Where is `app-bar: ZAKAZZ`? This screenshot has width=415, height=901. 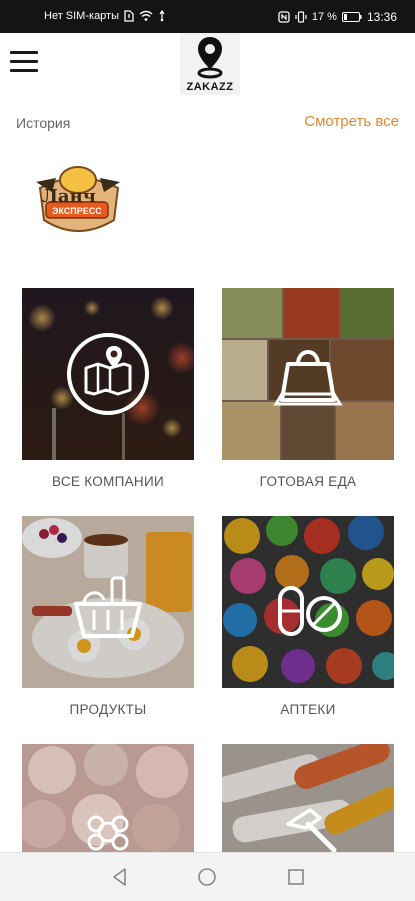
app-bar: ZAKAZZ is located at coordinates (207, 64).